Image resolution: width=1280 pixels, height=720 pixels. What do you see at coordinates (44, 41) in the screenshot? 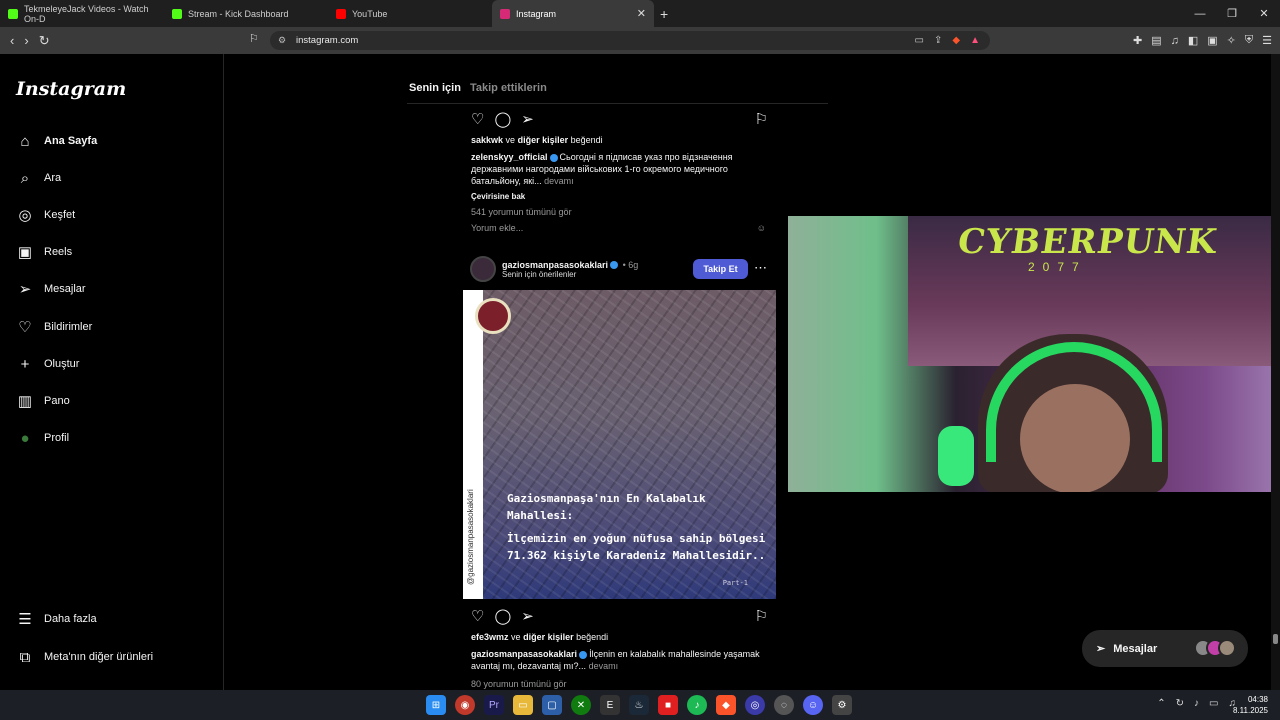
I see `reload-icon: ↻` at bounding box center [44, 41].